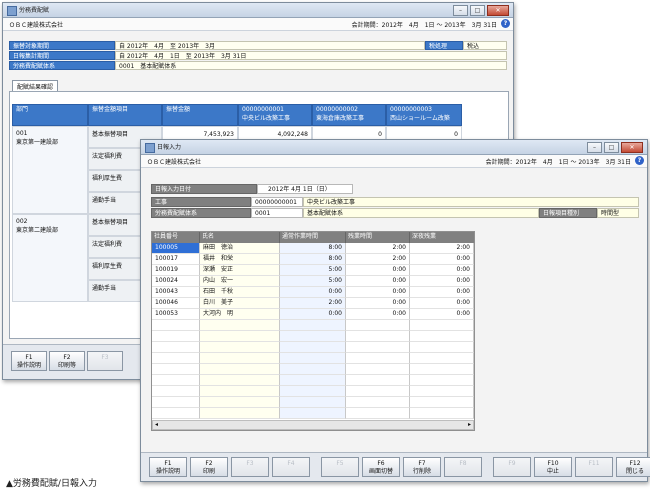 This screenshot has height=492, width=650. Describe the element at coordinates (176, 281) in the screenshot. I see `employee-no-cell: 100024` at that location.